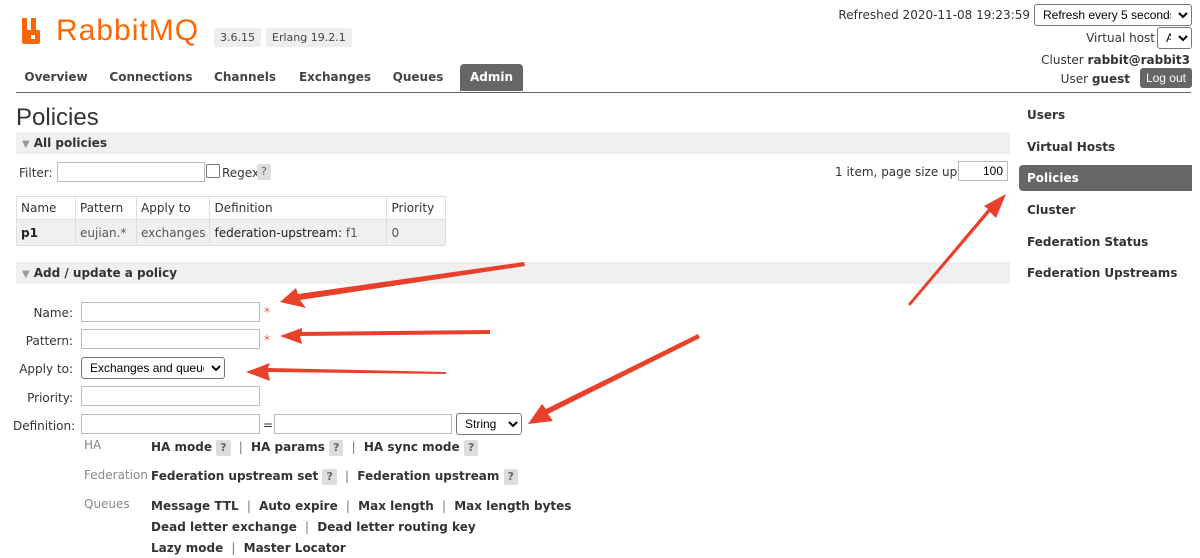 The image size is (1200, 558). Describe the element at coordinates (53, 313) in the screenshot. I see `name-label: Name:` at that location.